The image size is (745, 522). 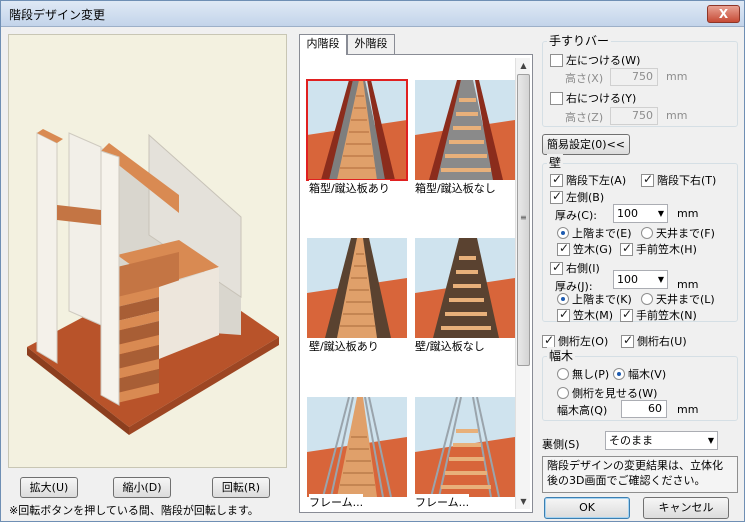 What do you see at coordinates (344, 346) in the screenshot?
I see `thumb-caption: 壁/蹴込板あり` at bounding box center [344, 346].